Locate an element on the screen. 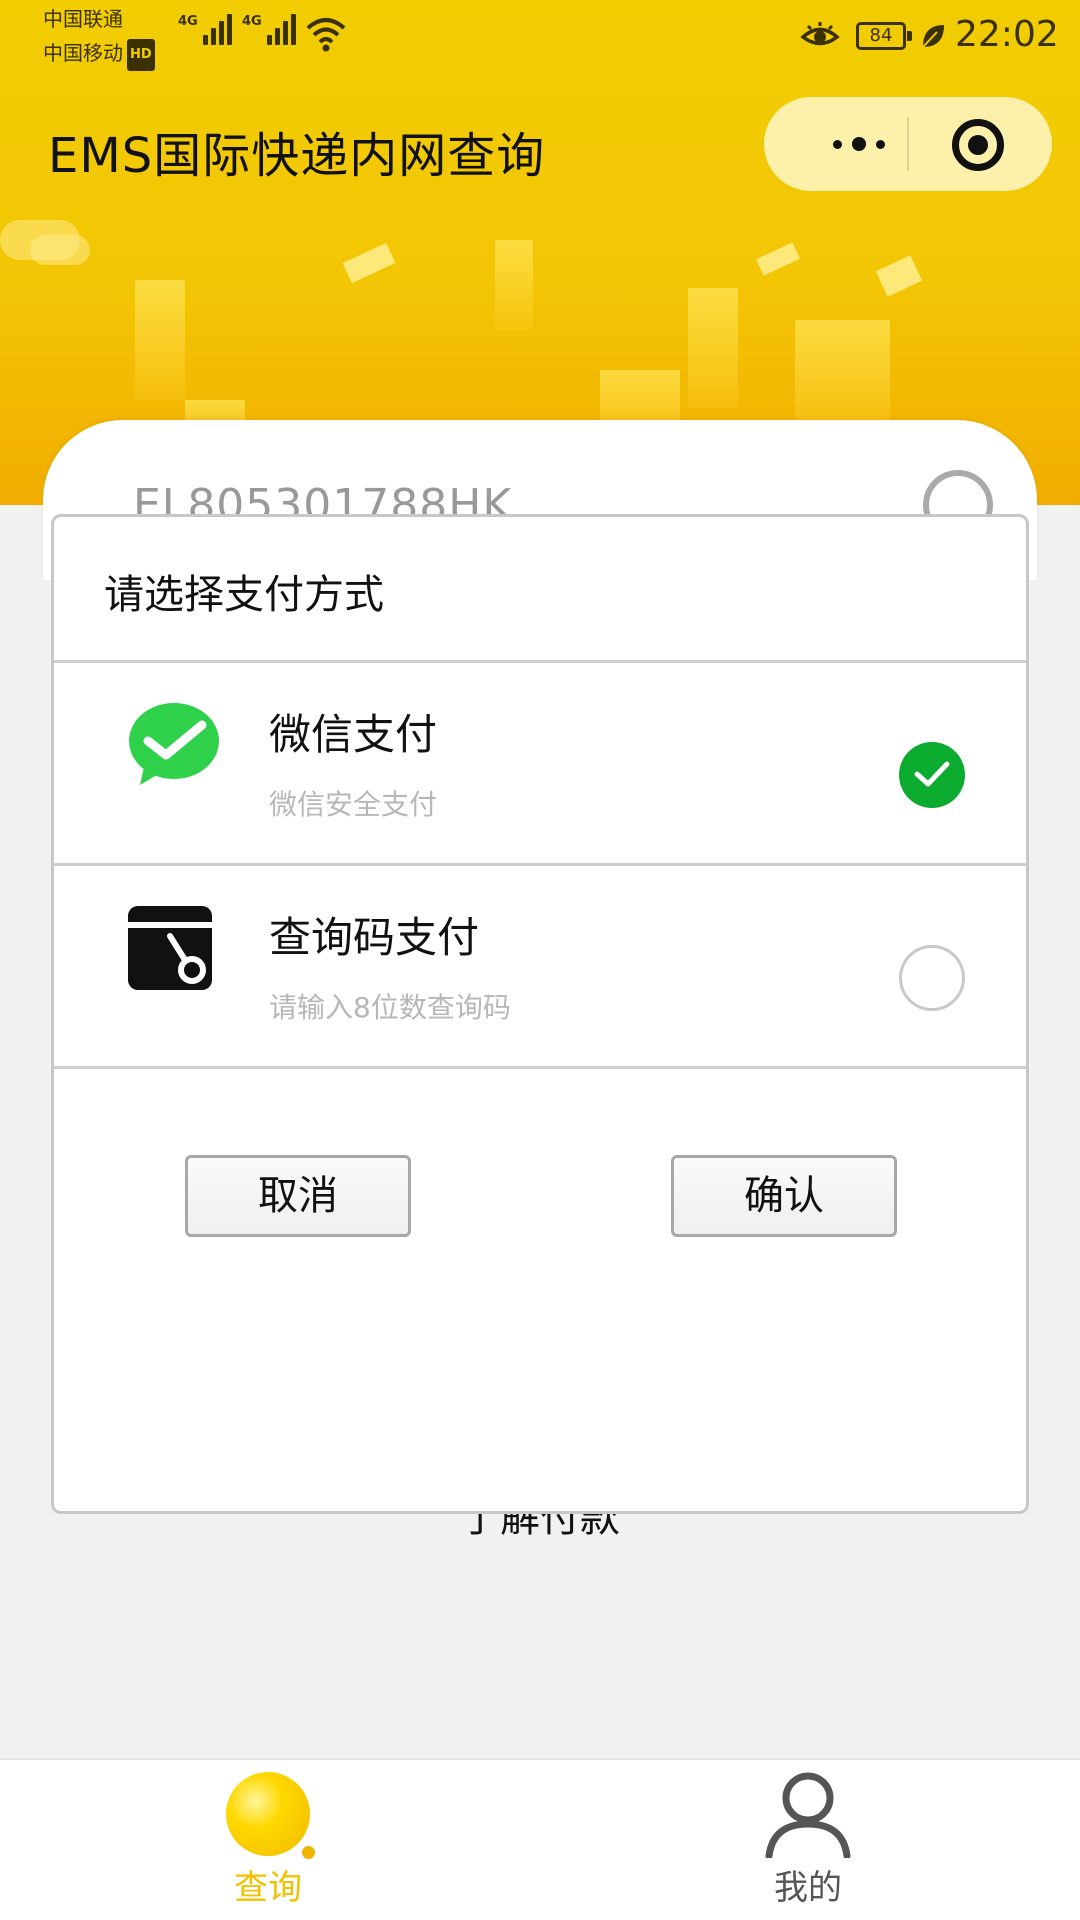  more-dots-icon is located at coordinates (859, 144).